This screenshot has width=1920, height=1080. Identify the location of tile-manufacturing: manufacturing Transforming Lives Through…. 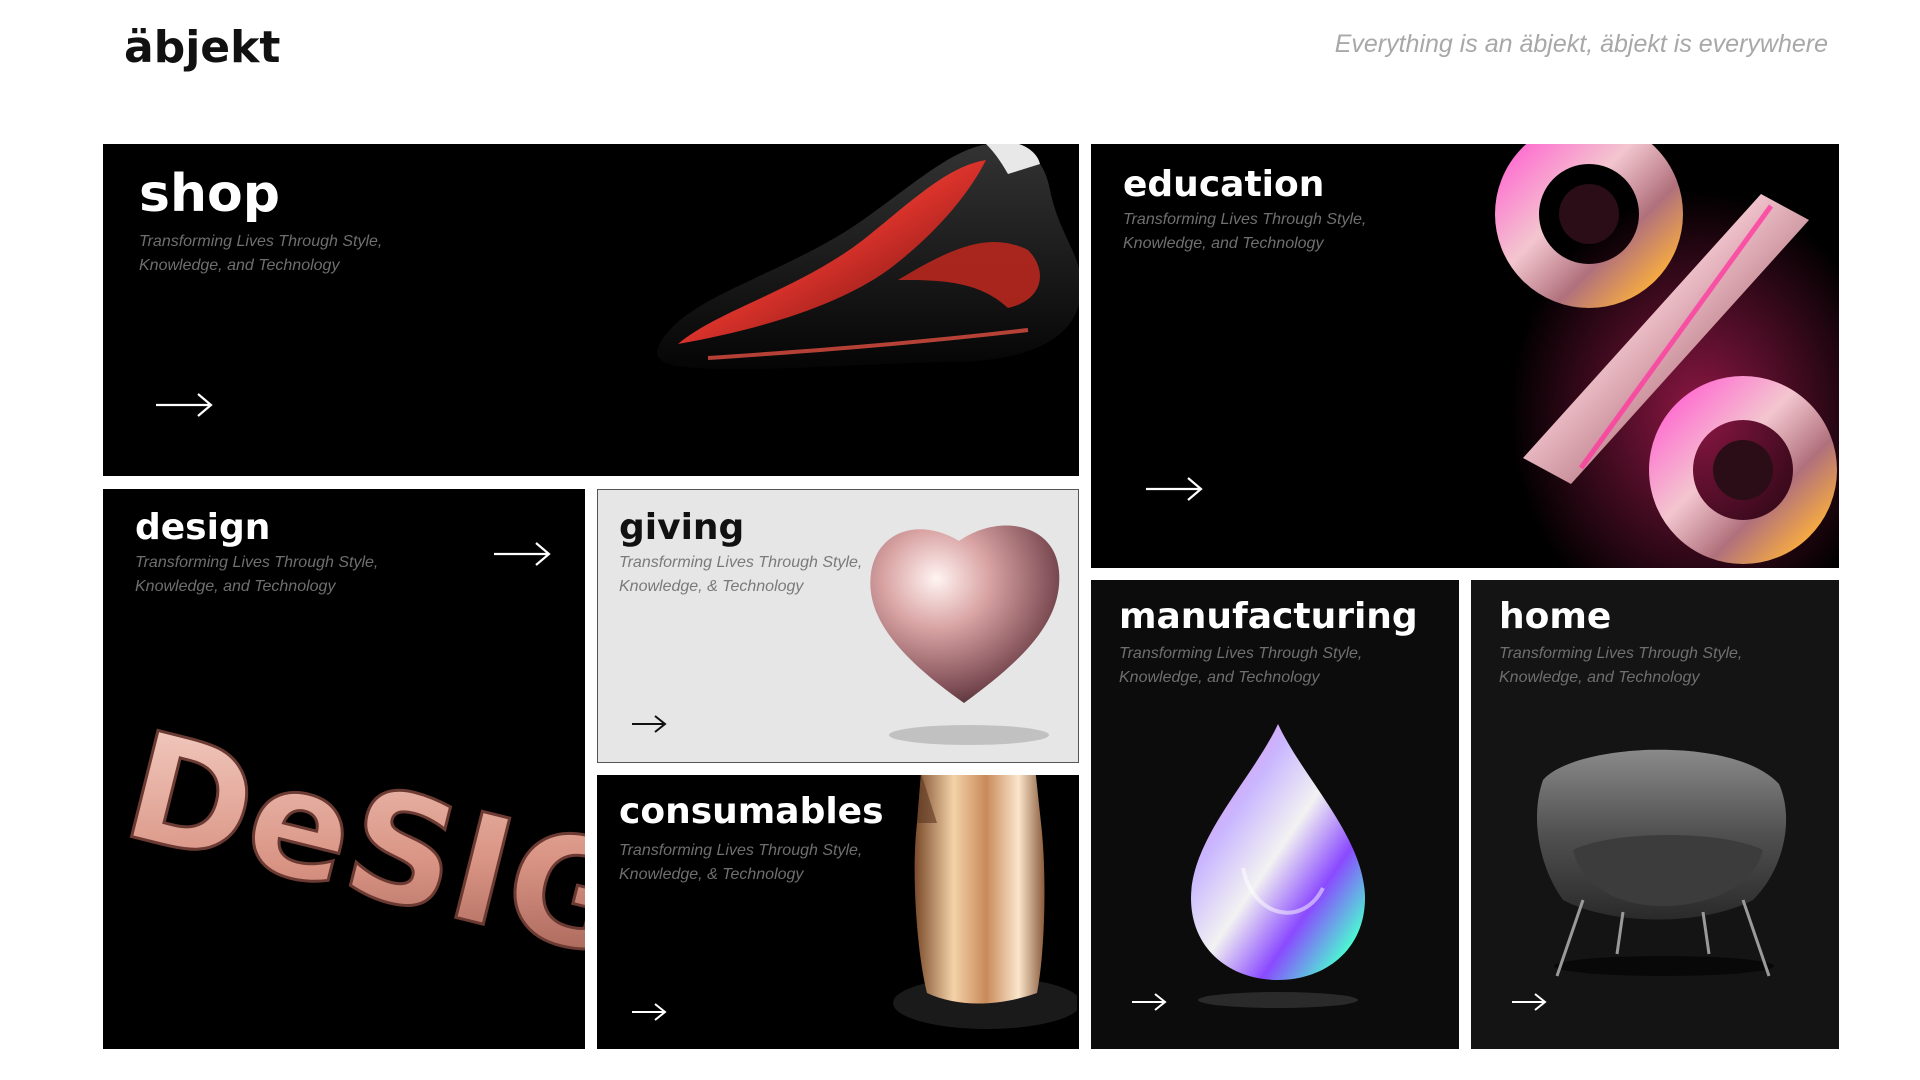
(1275, 814).